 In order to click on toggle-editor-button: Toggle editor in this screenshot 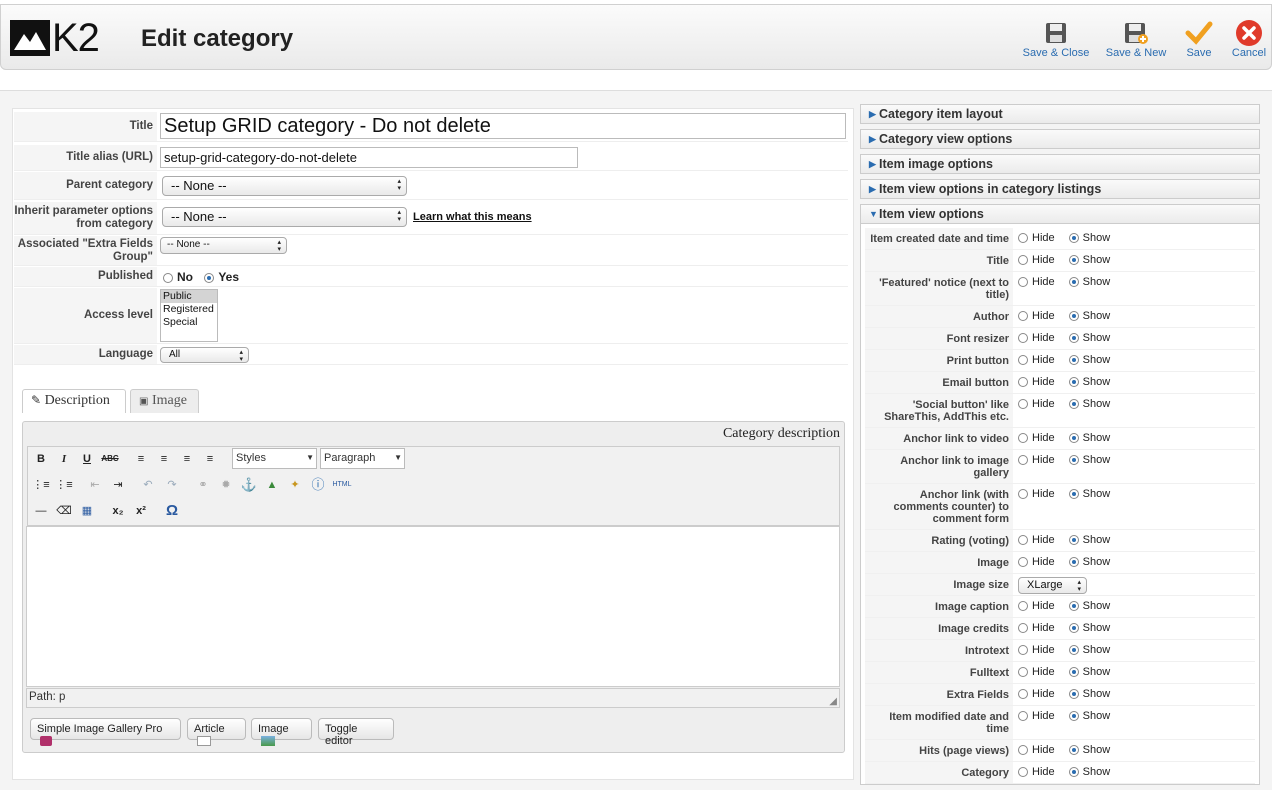, I will do `click(356, 732)`.